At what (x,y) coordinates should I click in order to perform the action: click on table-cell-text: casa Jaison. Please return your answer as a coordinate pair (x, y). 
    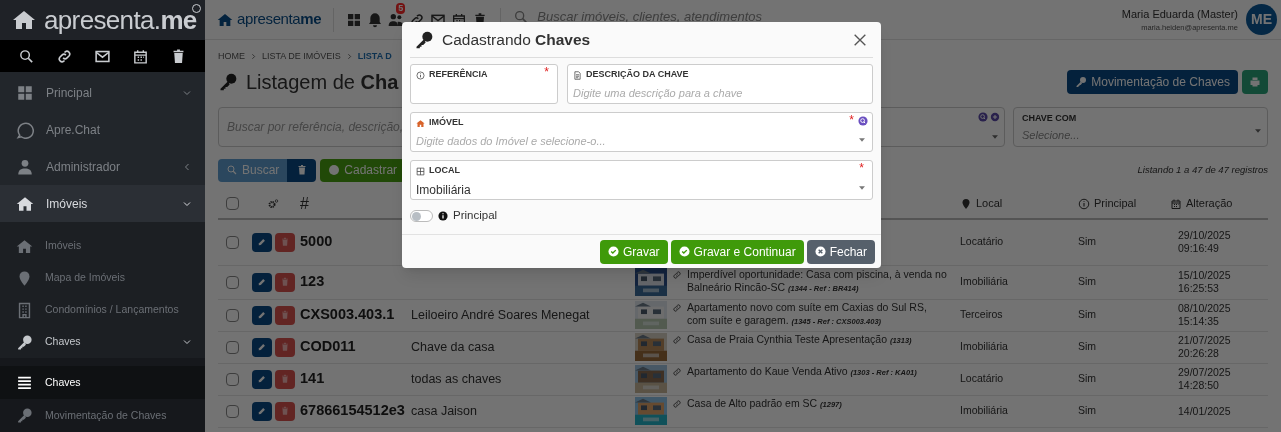
    Looking at the image, I should click on (444, 411).